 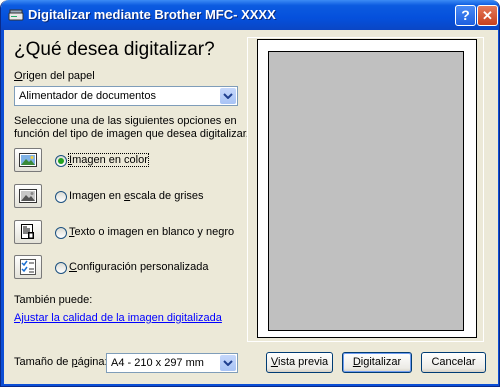 I want to click on option-grayscale-radio, so click(x=61, y=197).